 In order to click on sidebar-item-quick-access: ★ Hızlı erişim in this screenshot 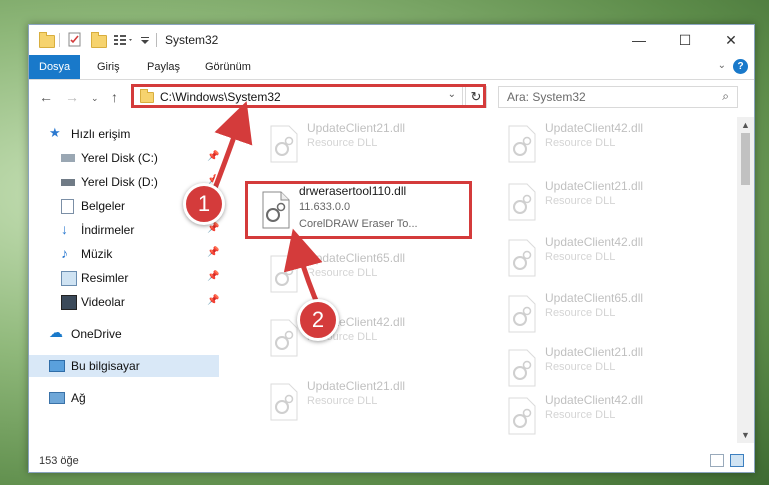, I will do `click(124, 134)`.